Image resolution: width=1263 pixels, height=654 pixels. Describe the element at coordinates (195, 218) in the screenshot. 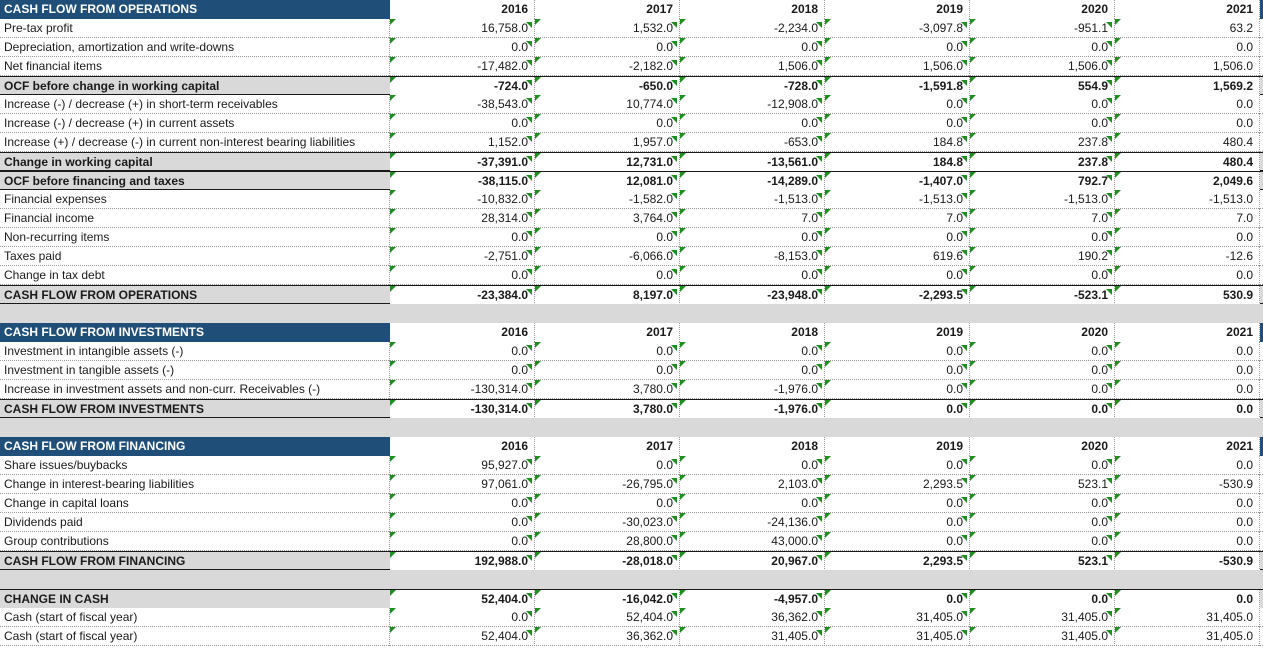

I see `row-label: Financial income` at that location.